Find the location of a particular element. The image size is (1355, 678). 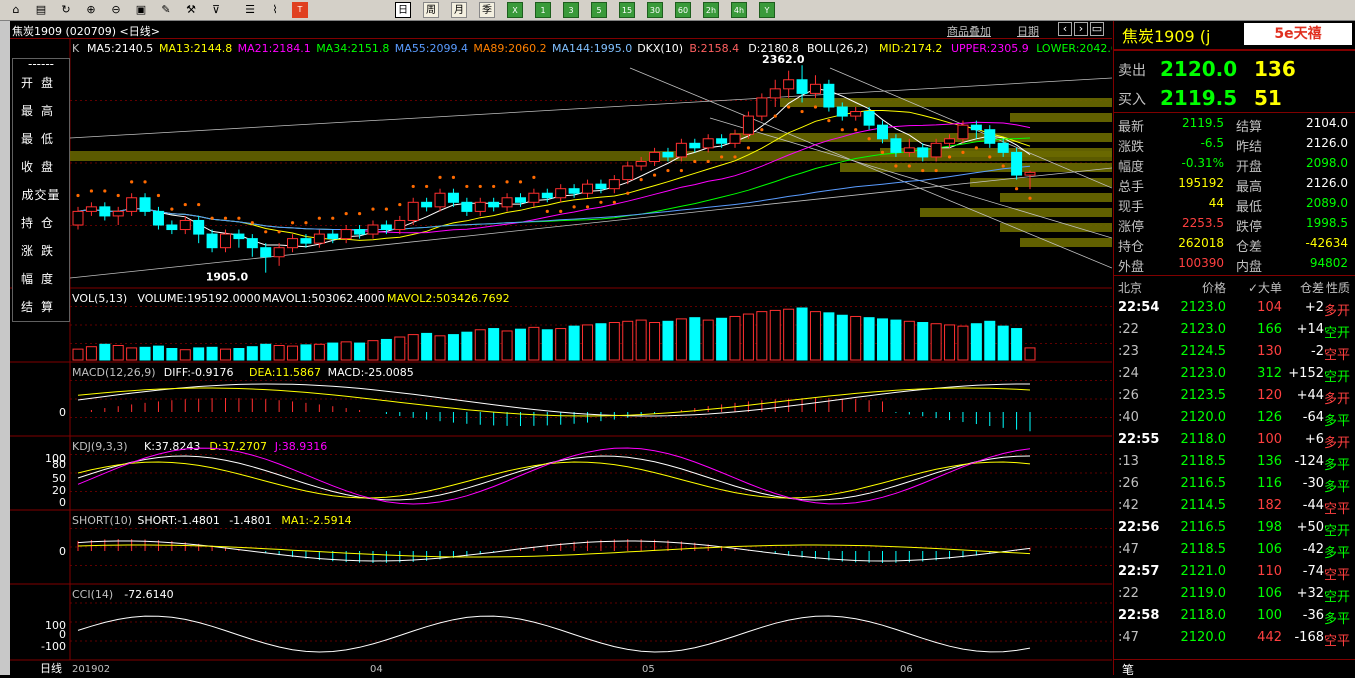

kdj-legend: KDJ(9,3,3) K:37.8243 D:37.2707 J:38.9316 is located at coordinates (199, 446).